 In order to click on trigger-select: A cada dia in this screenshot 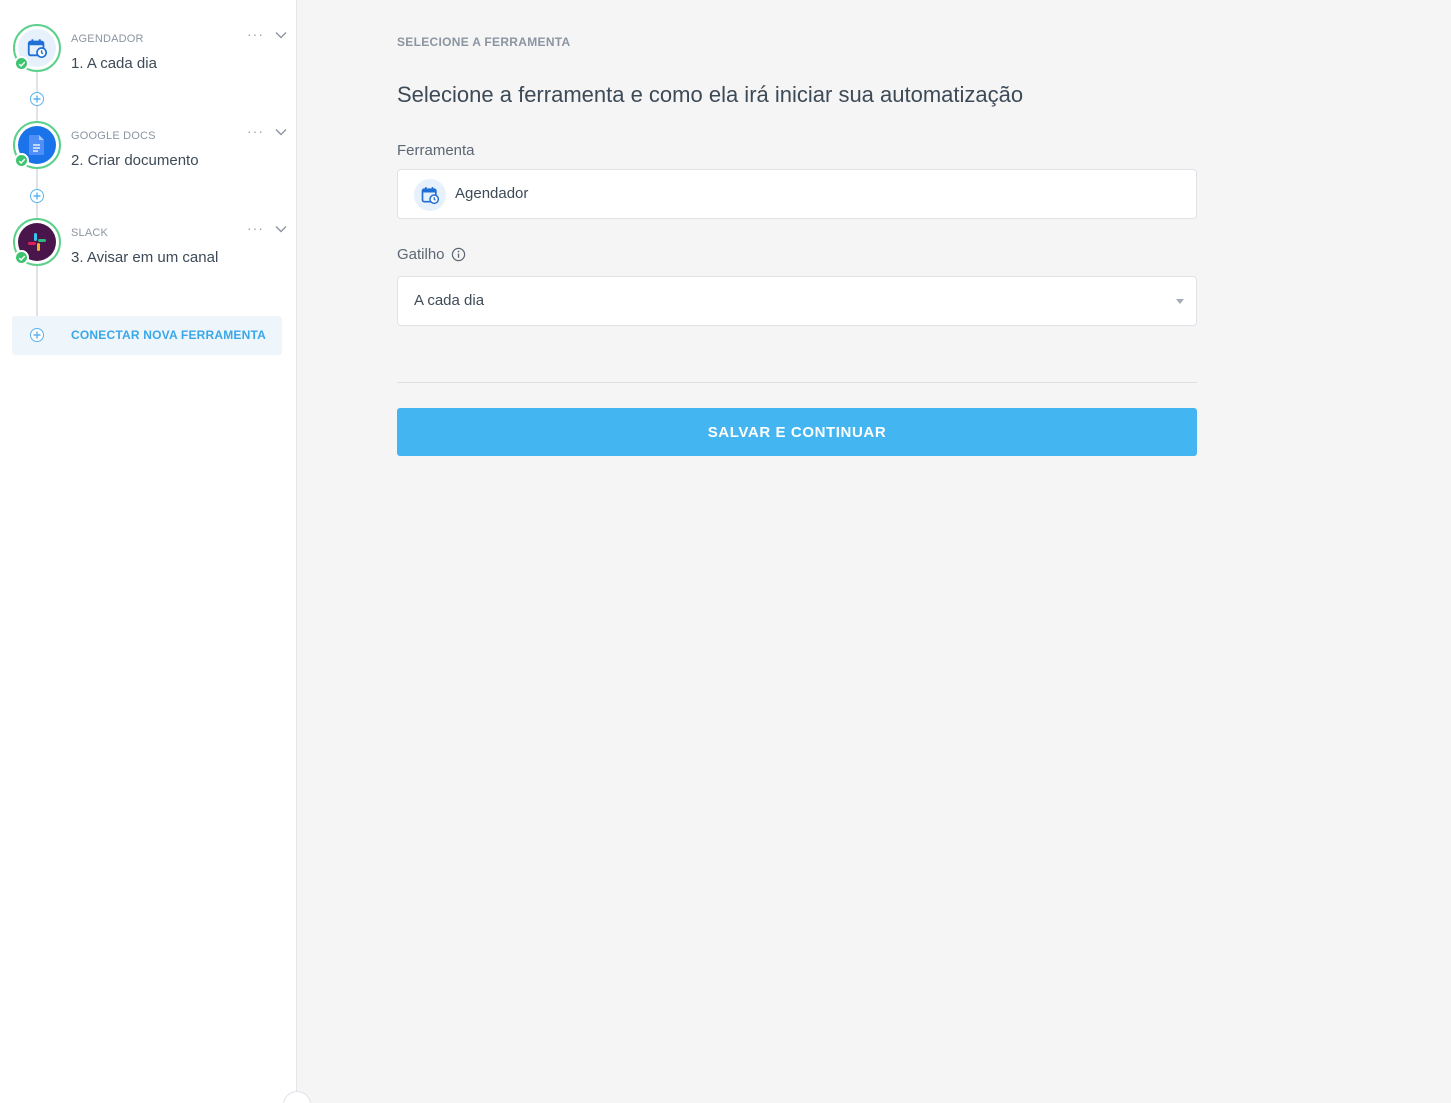, I will do `click(797, 301)`.